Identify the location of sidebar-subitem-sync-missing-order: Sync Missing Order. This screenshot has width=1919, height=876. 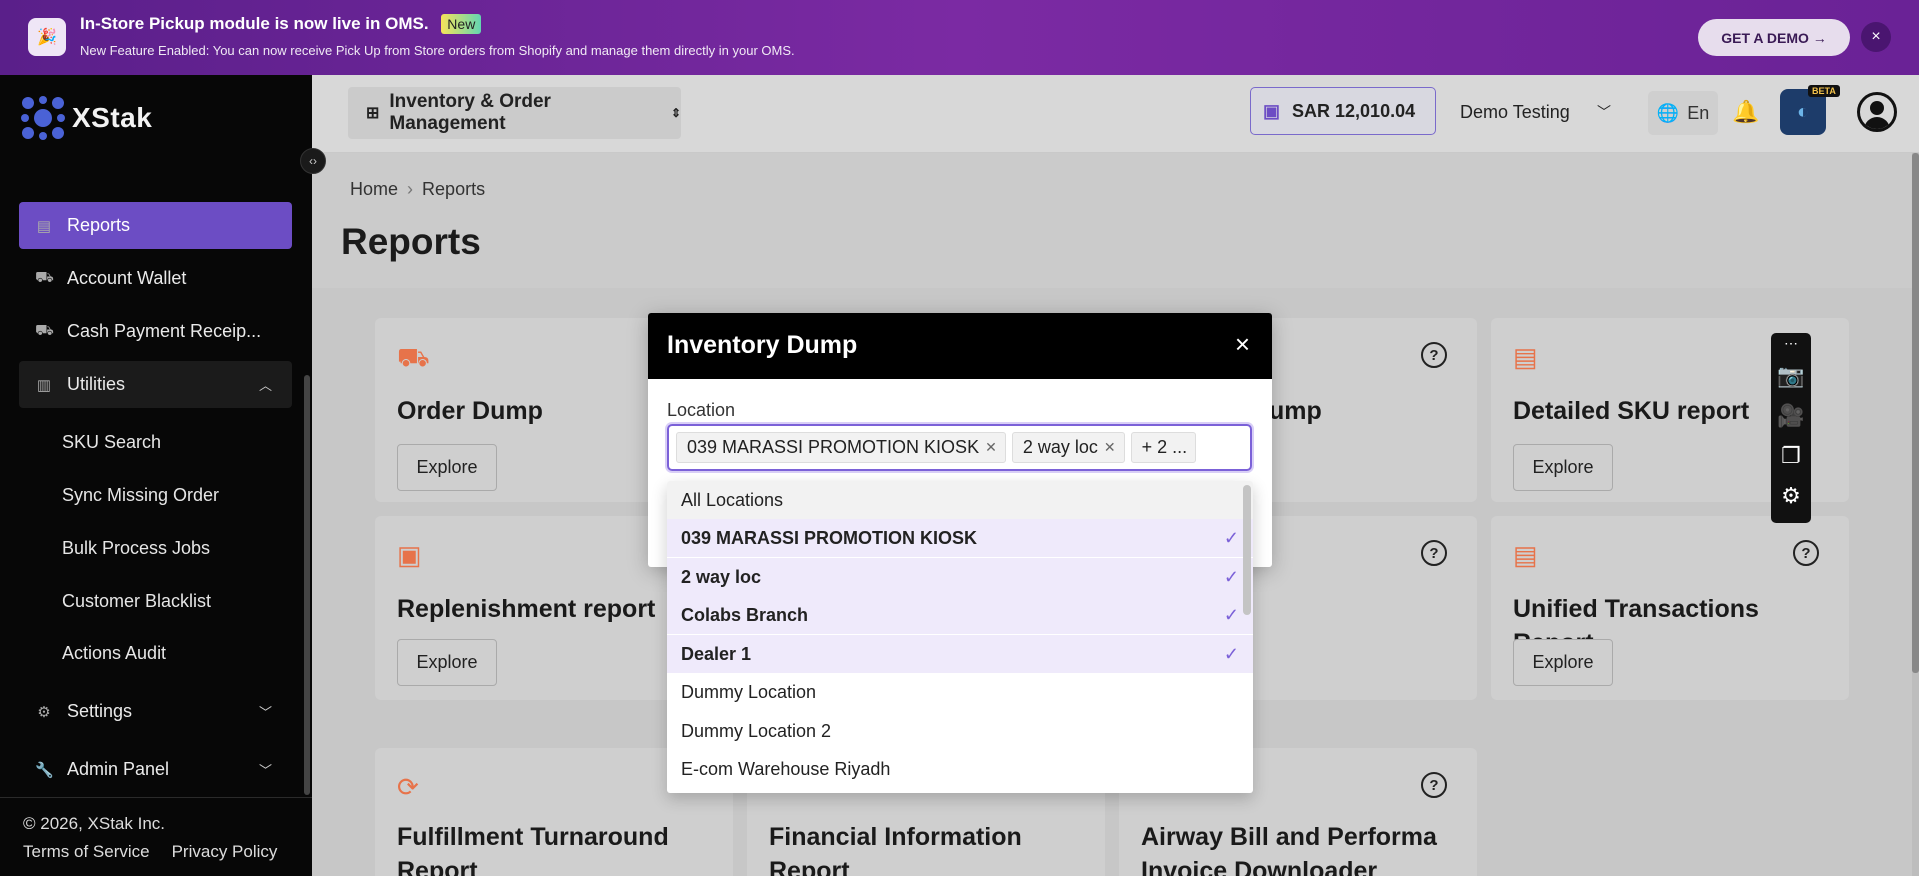
(140, 495).